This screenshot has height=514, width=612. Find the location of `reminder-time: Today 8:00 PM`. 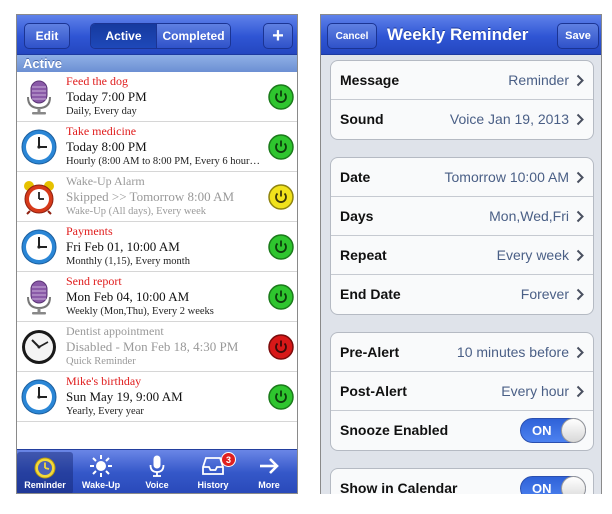

reminder-time: Today 8:00 PM is located at coordinates (106, 146).